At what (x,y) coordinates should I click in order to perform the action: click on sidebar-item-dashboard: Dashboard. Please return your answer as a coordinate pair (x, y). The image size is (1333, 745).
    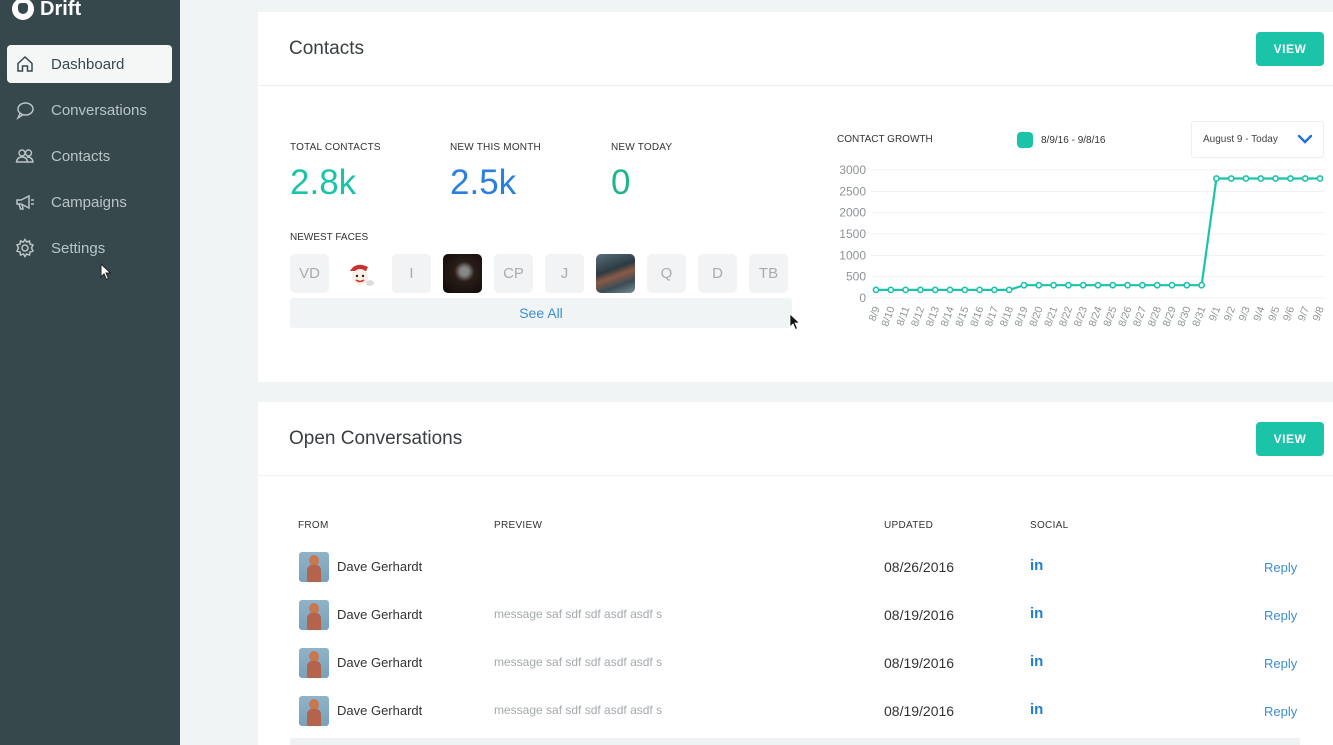
    Looking at the image, I should click on (89, 64).